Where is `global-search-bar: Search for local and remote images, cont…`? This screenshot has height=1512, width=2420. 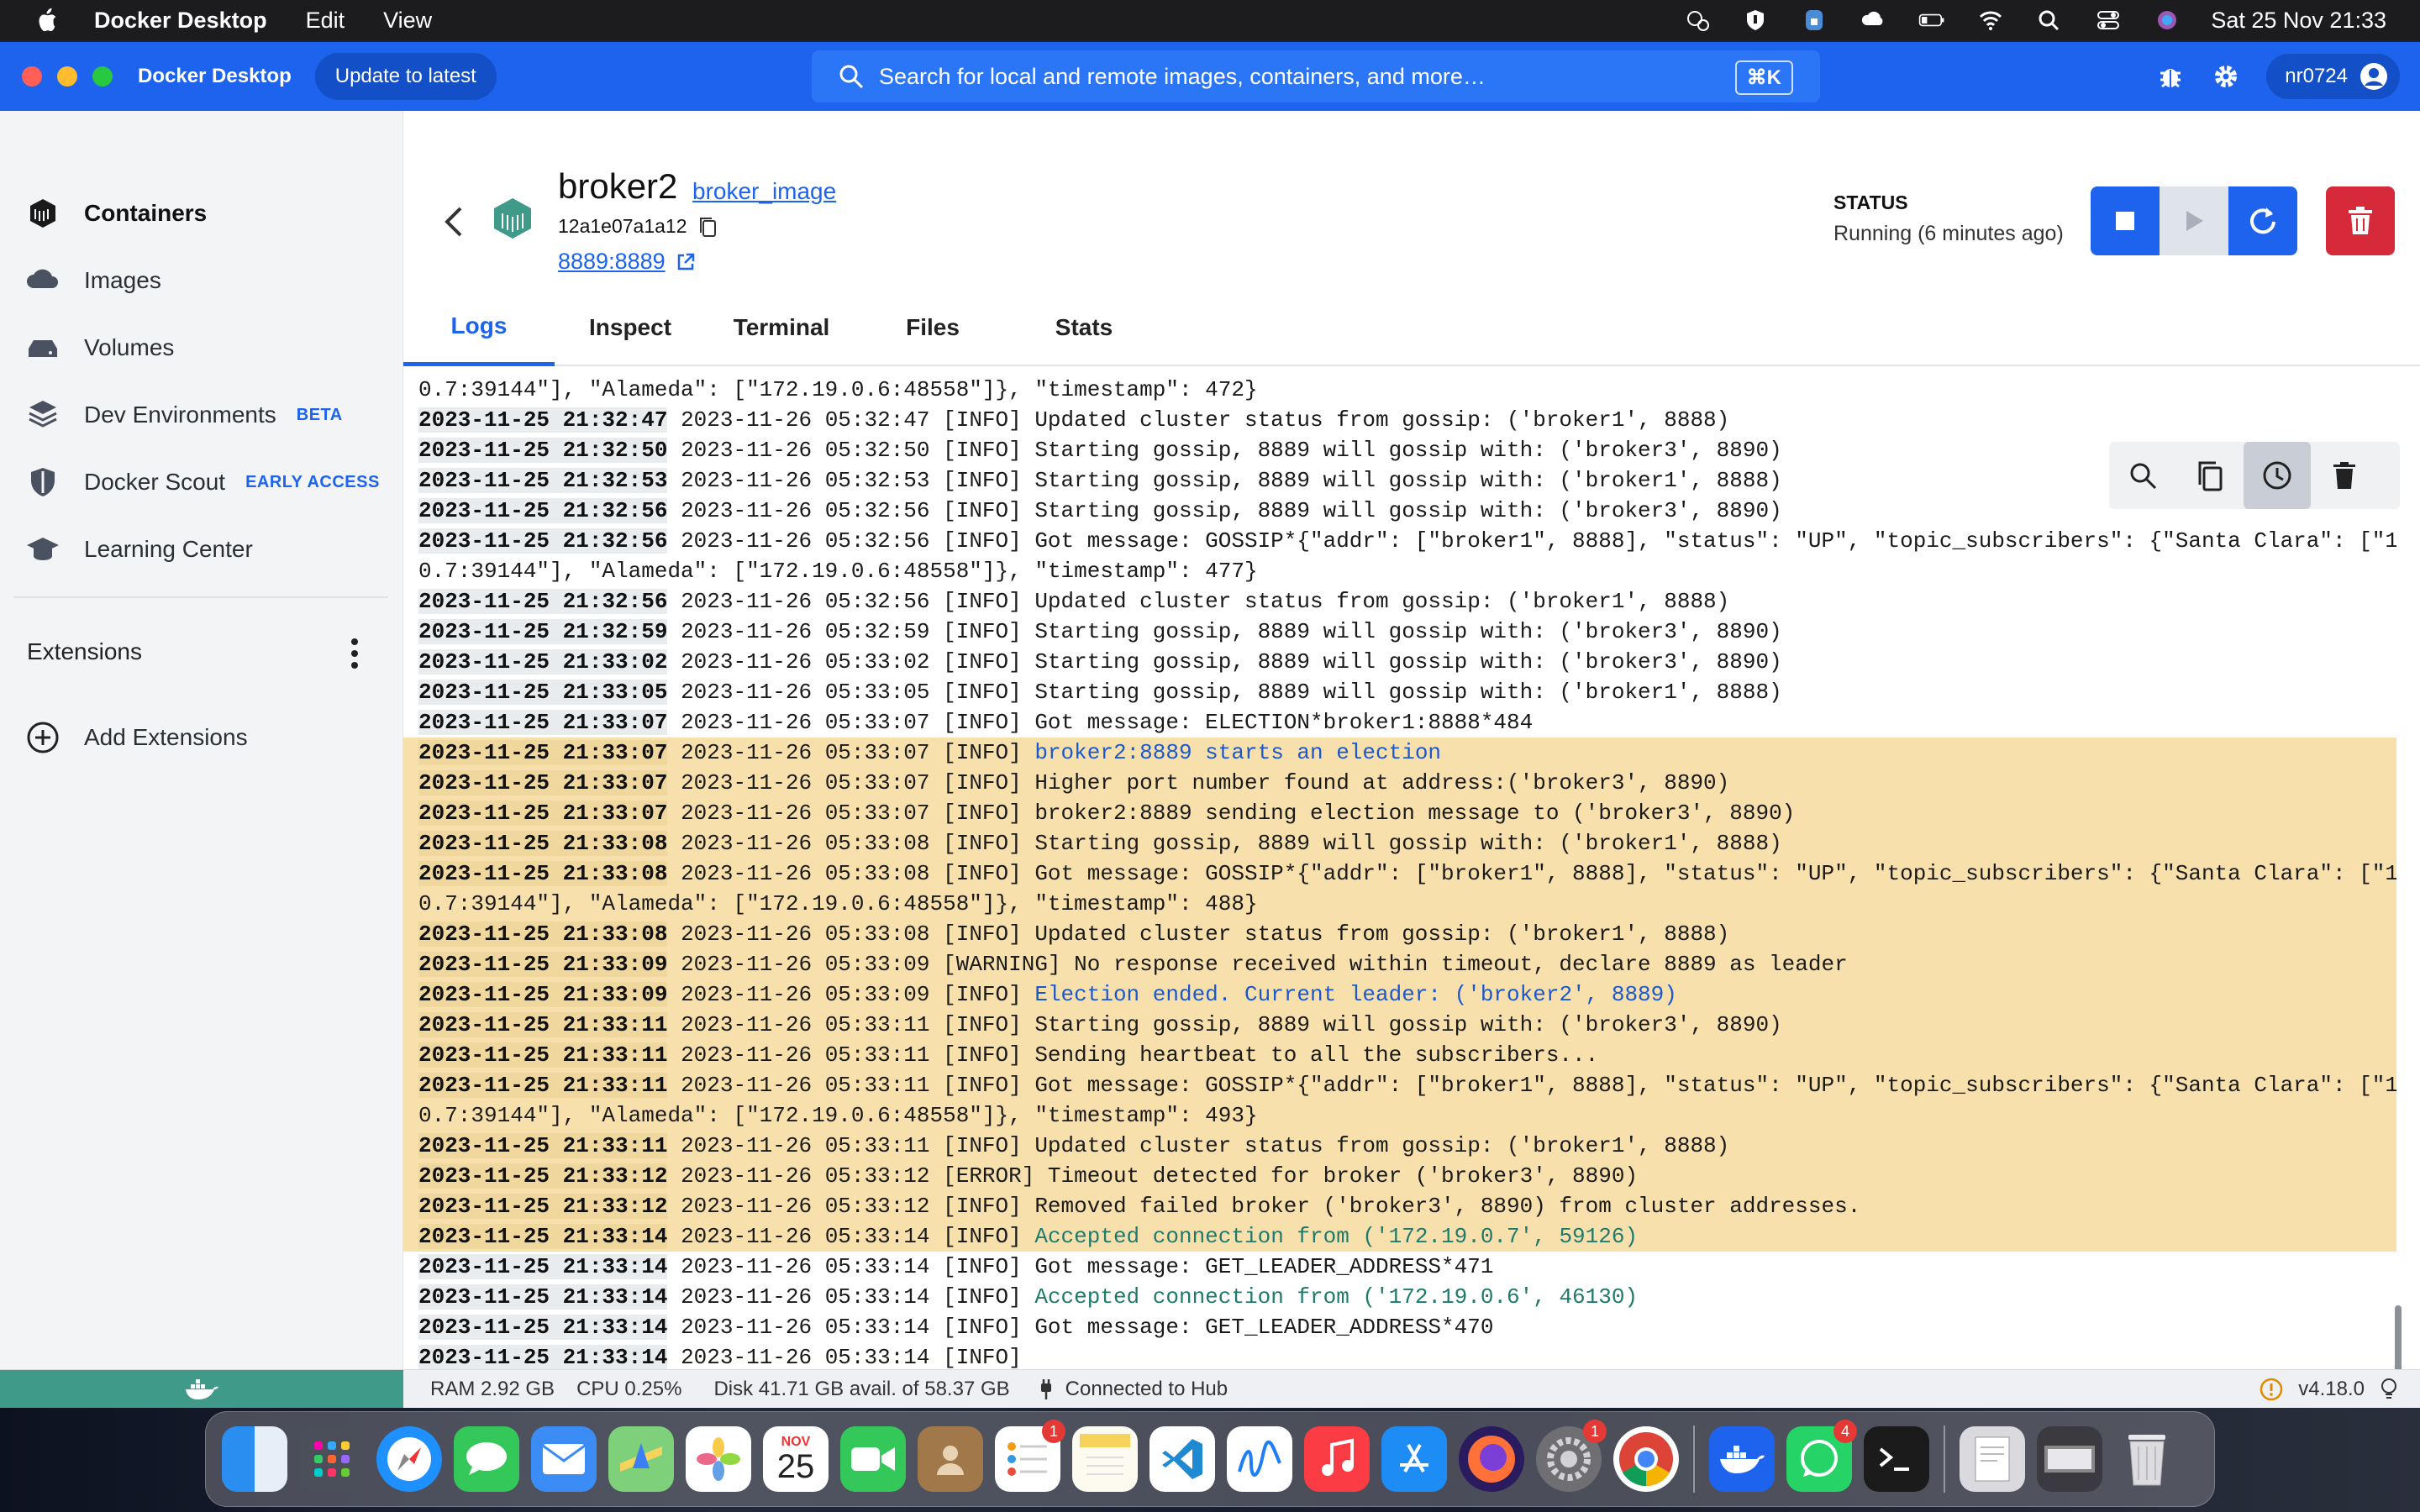 global-search-bar: Search for local and remote images, cont… is located at coordinates (1316, 76).